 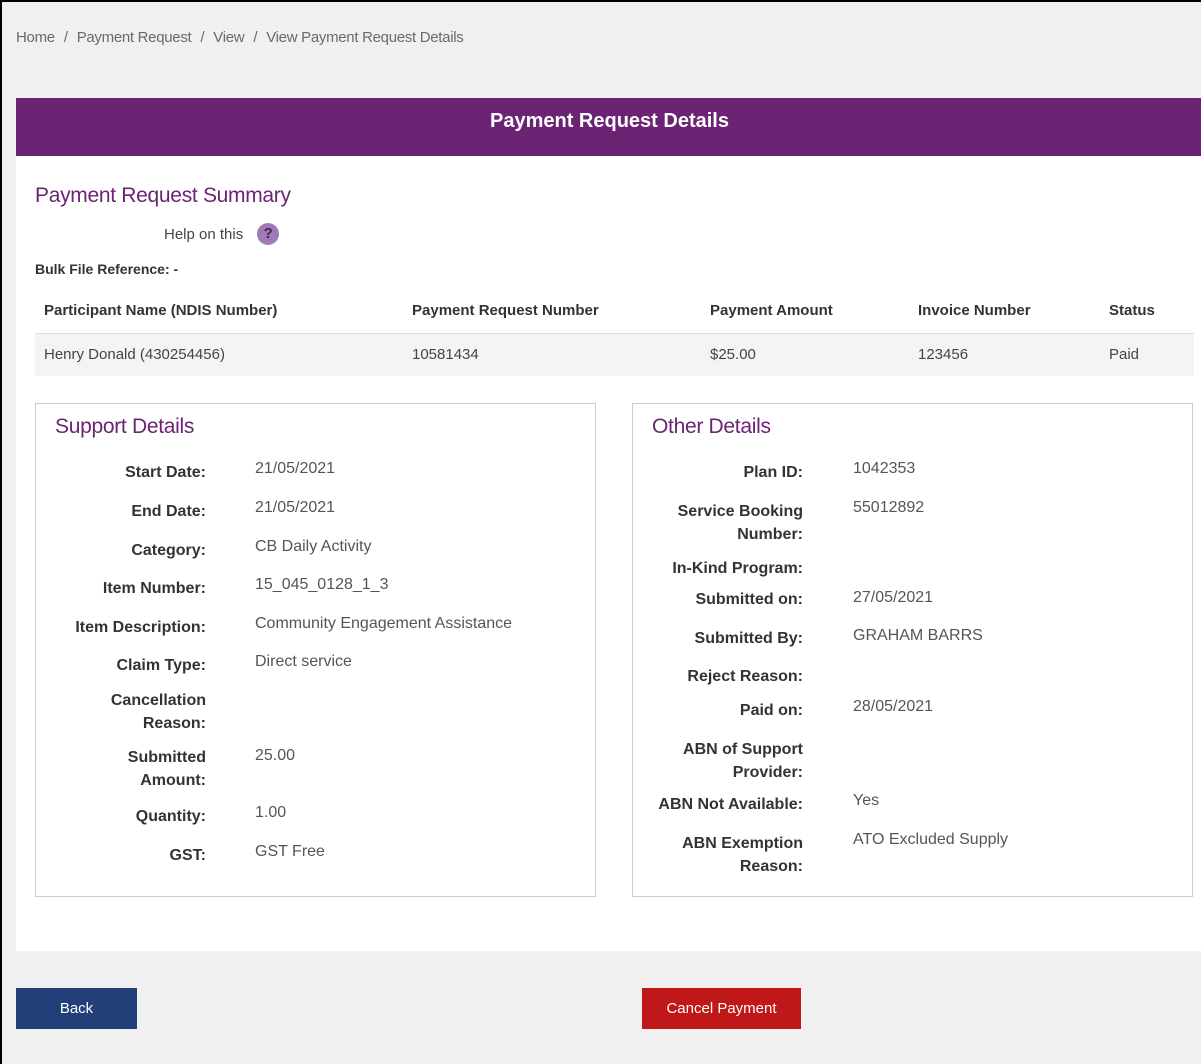 I want to click on abn-support-provider-label: ABN of Support Provider:, so click(x=743, y=761).